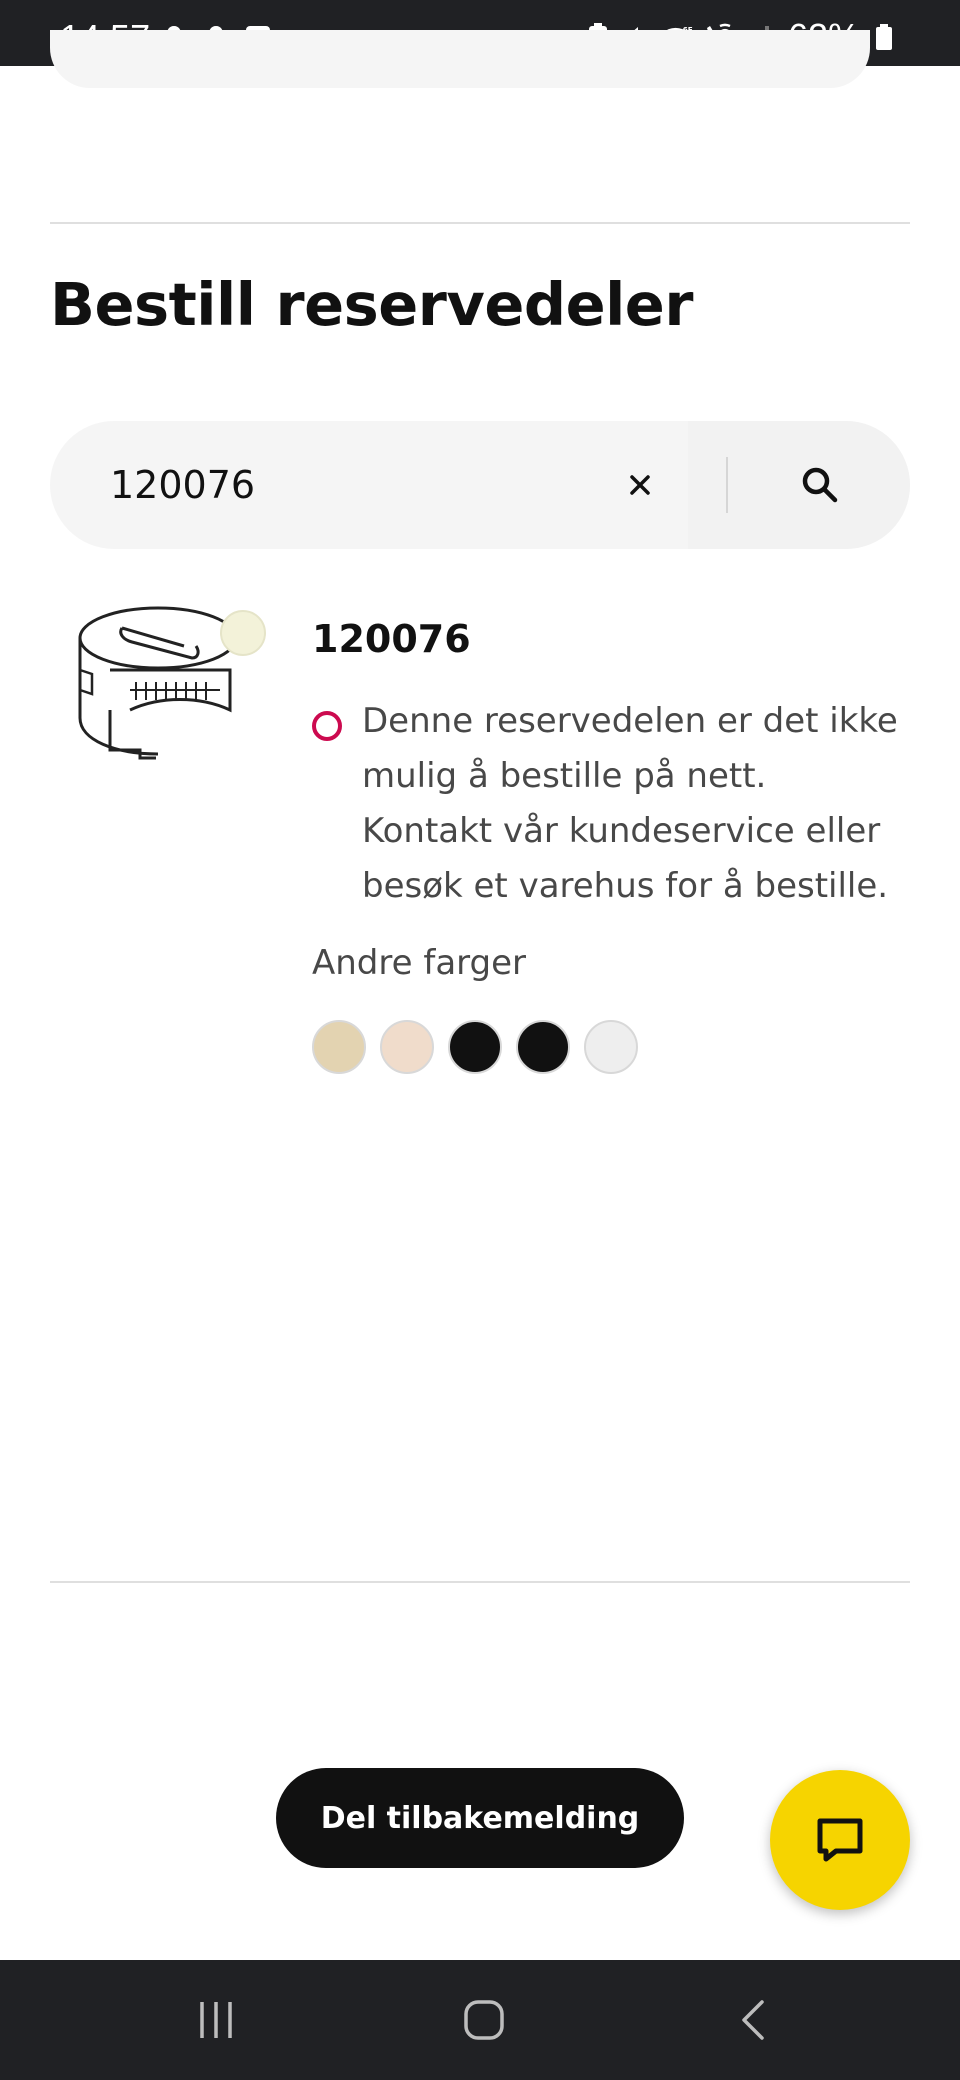  I want to click on search-icon, so click(820, 485).